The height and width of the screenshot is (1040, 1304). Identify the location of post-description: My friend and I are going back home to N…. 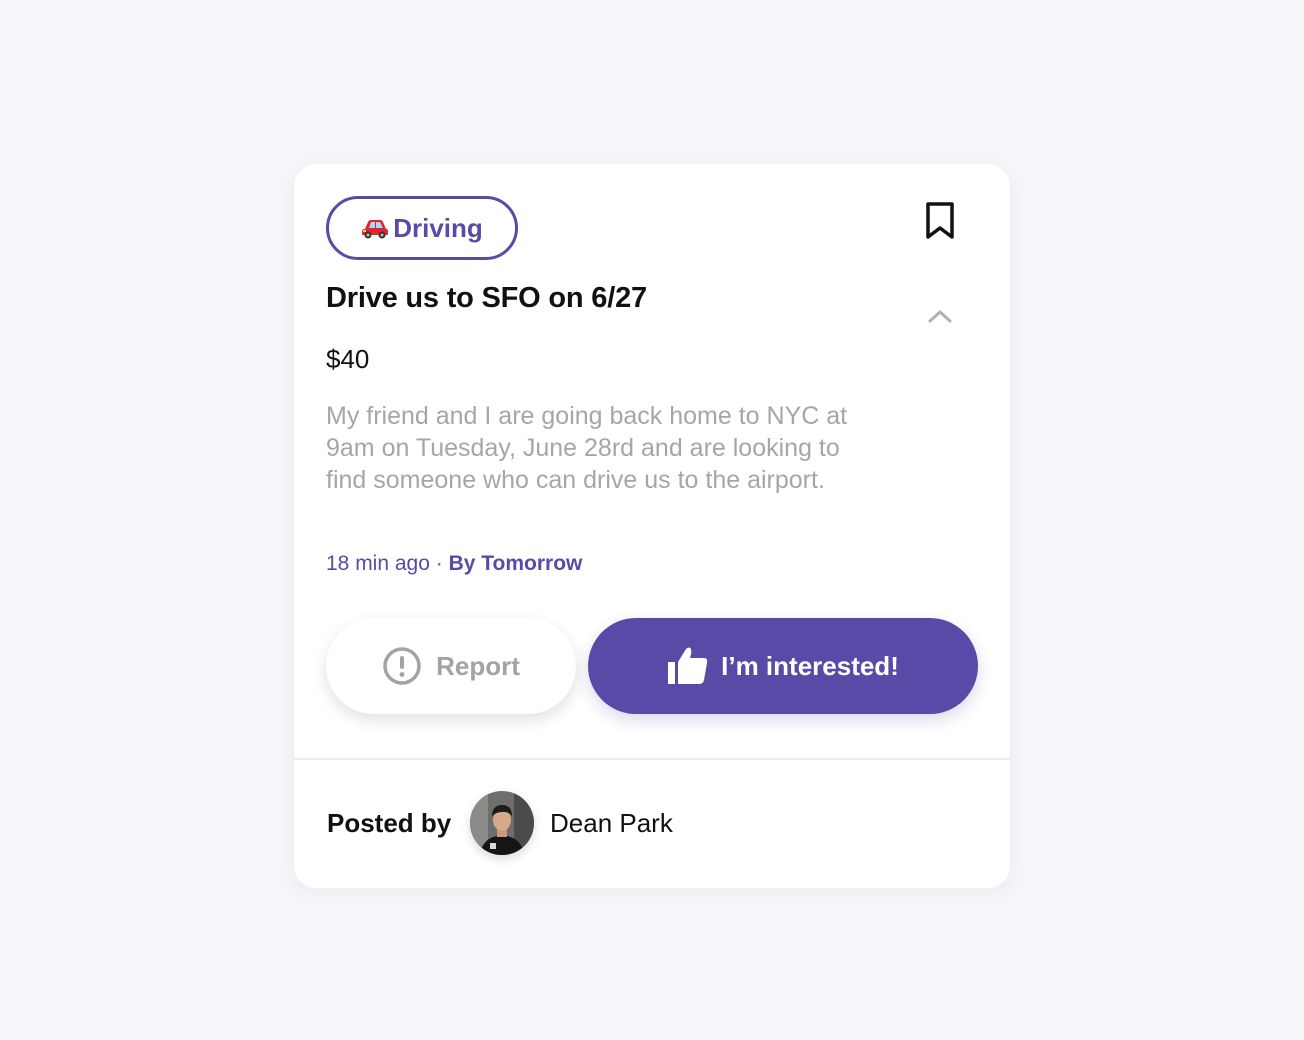
(587, 448).